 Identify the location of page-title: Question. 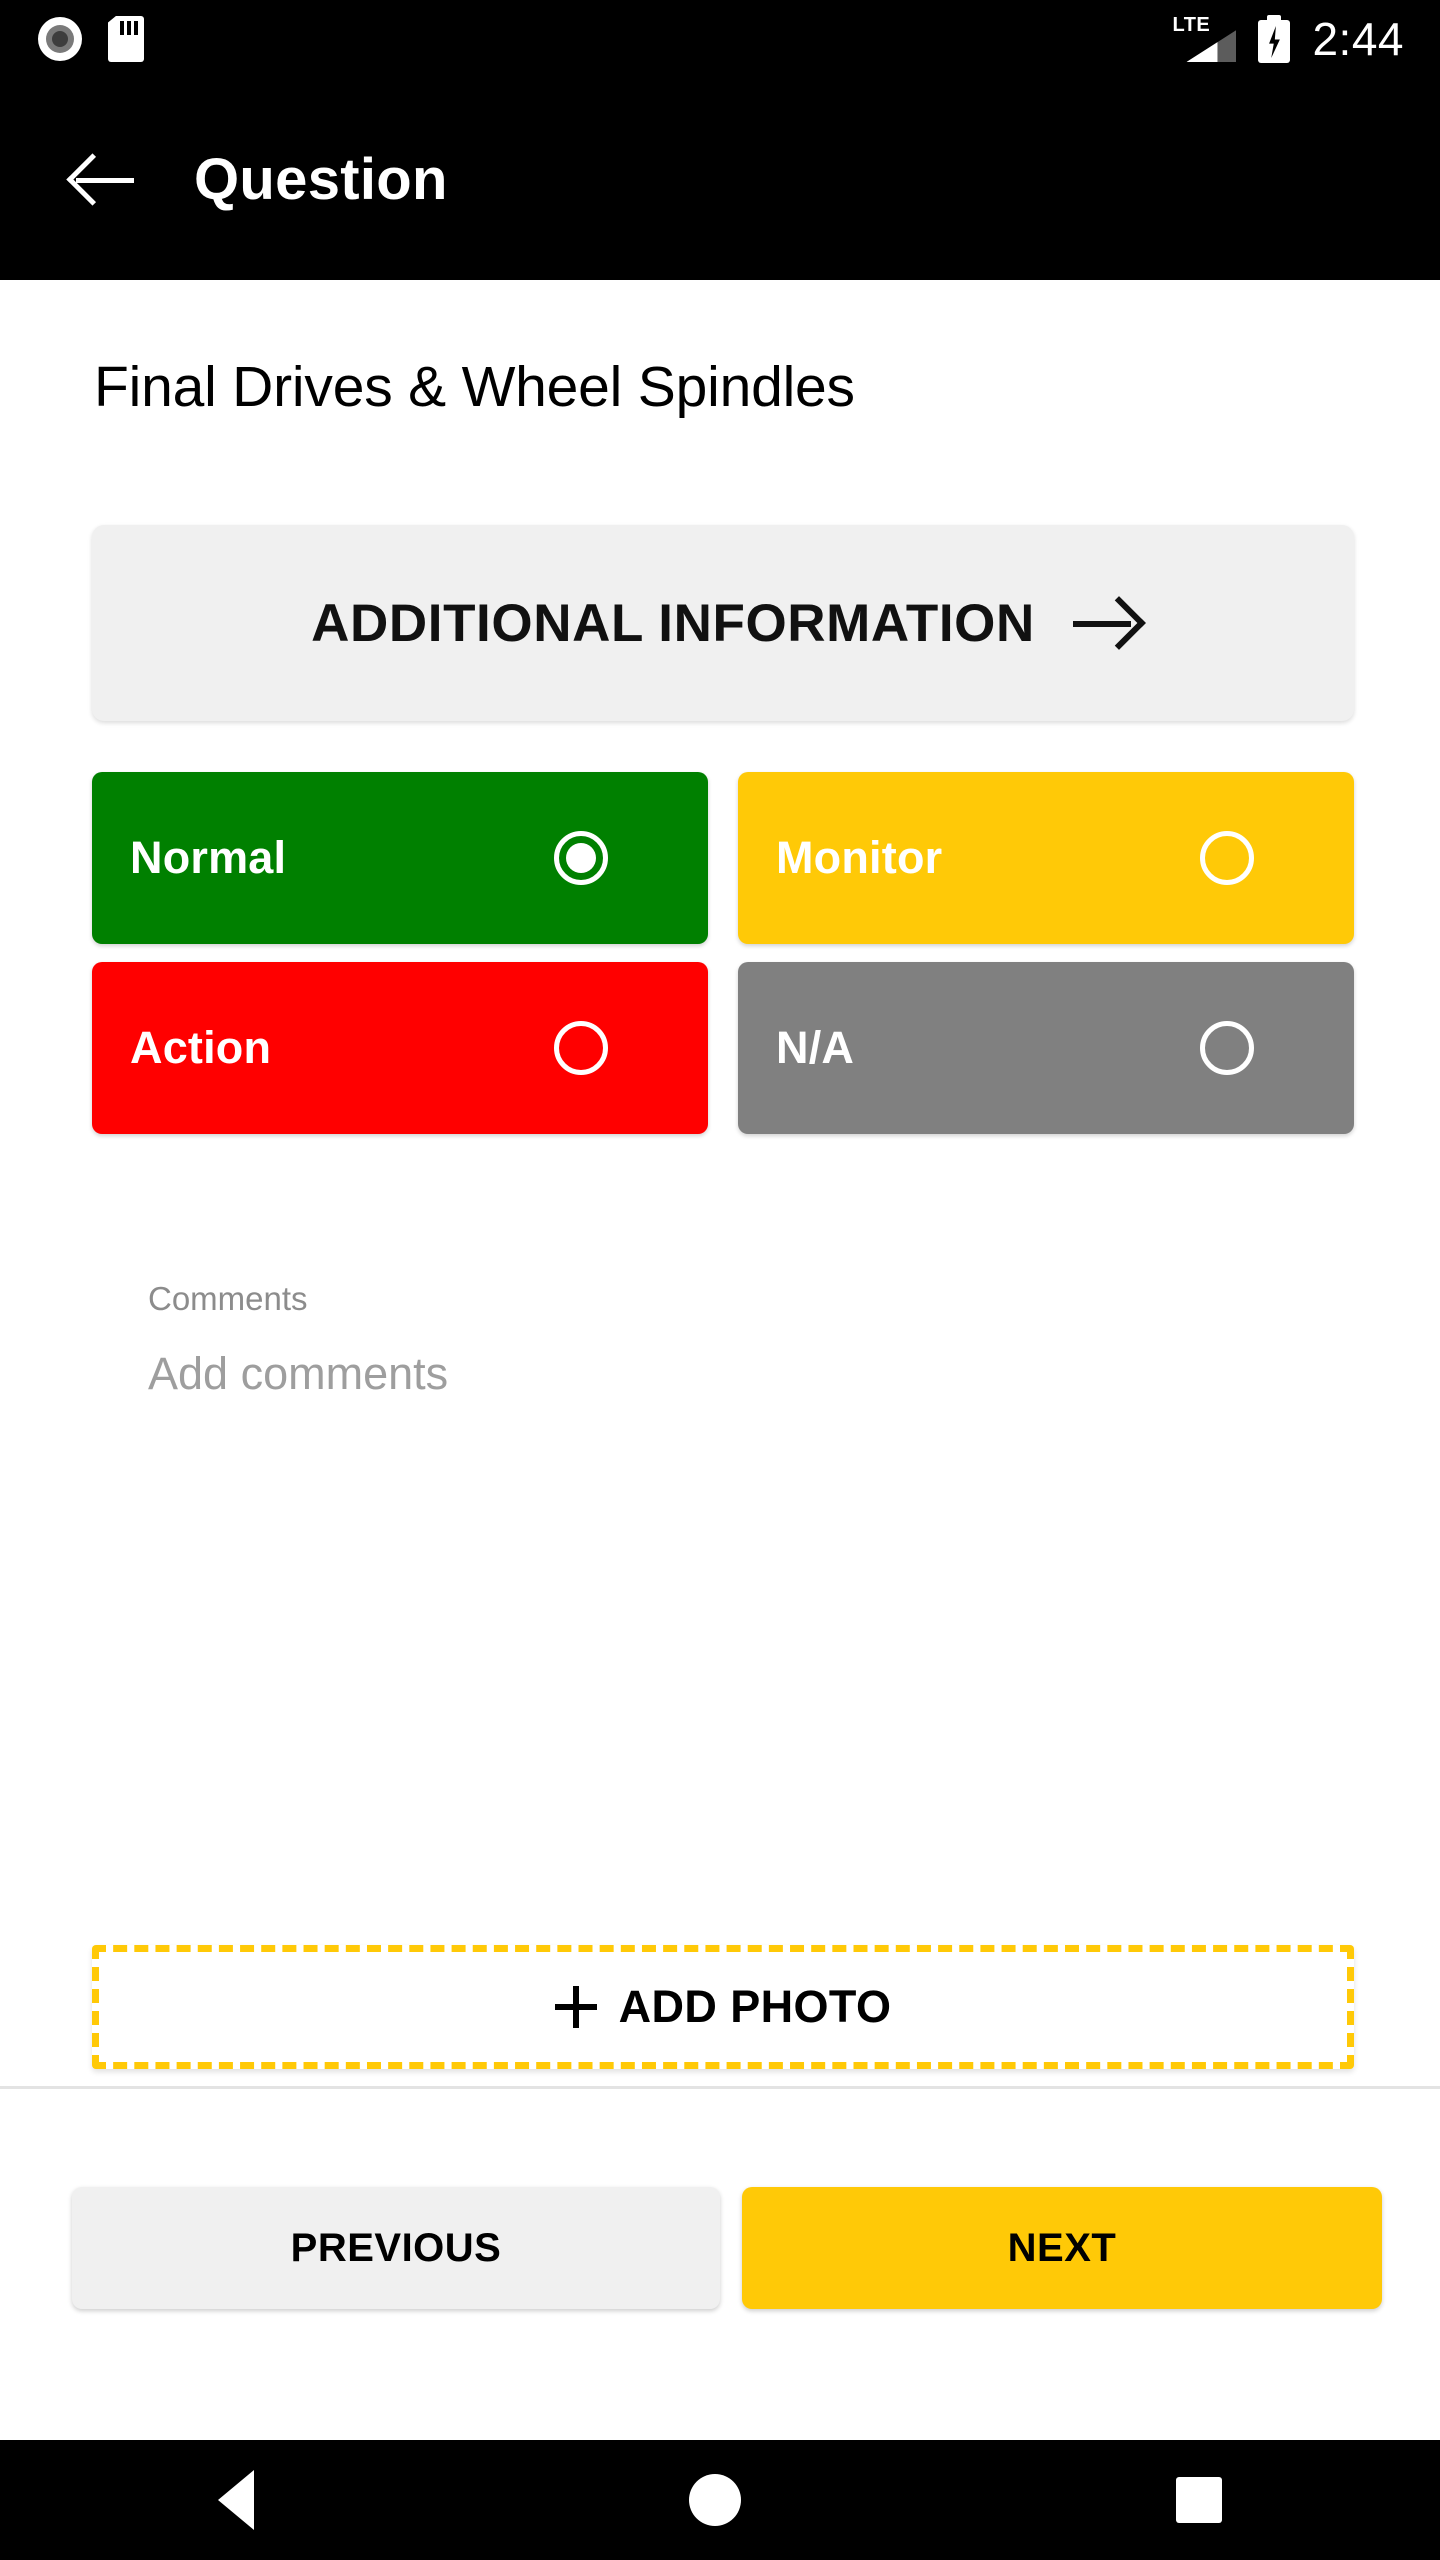
(321, 179).